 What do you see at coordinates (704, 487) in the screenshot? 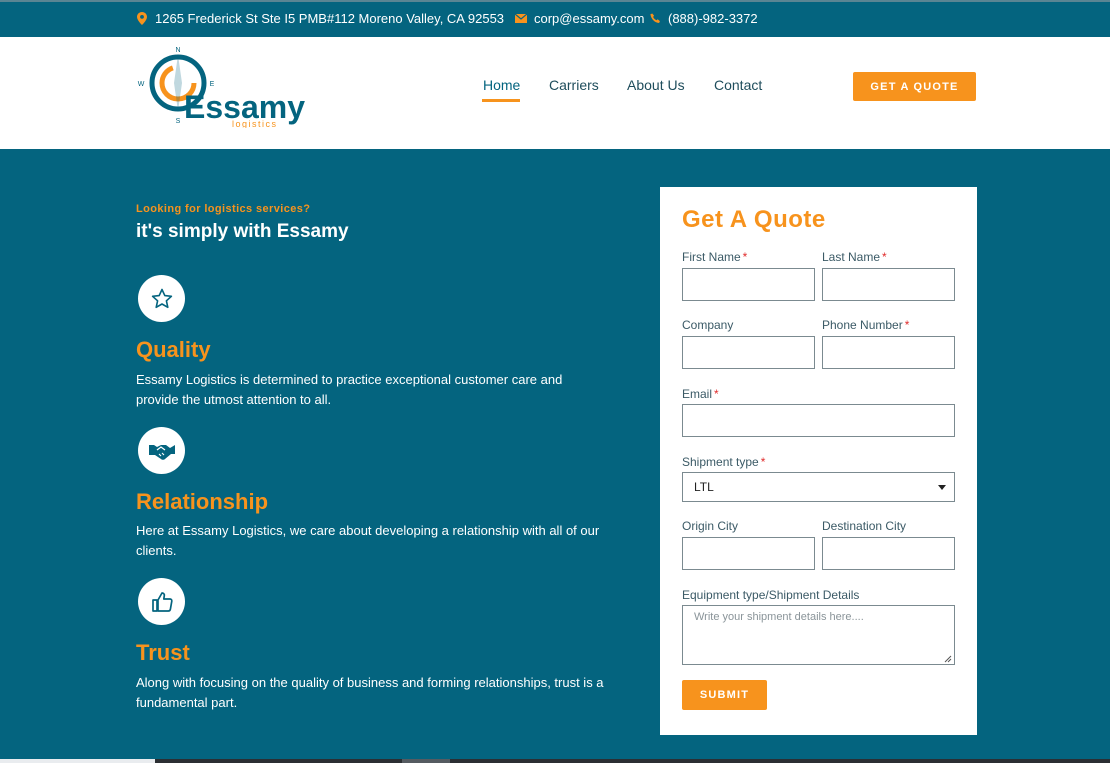
I see `shipment-type-value: LTL` at bounding box center [704, 487].